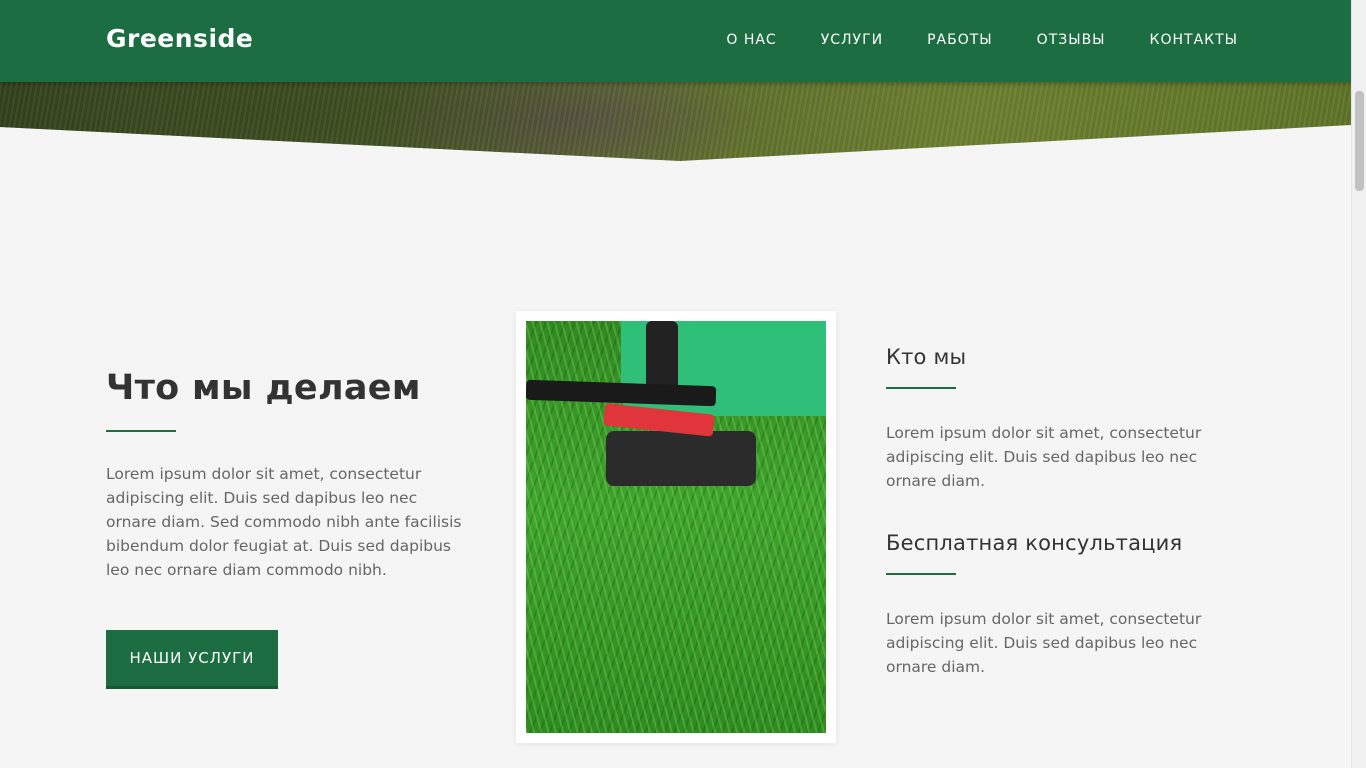 The height and width of the screenshot is (768, 1366). I want to click on page-scrollbar, so click(1358, 384).